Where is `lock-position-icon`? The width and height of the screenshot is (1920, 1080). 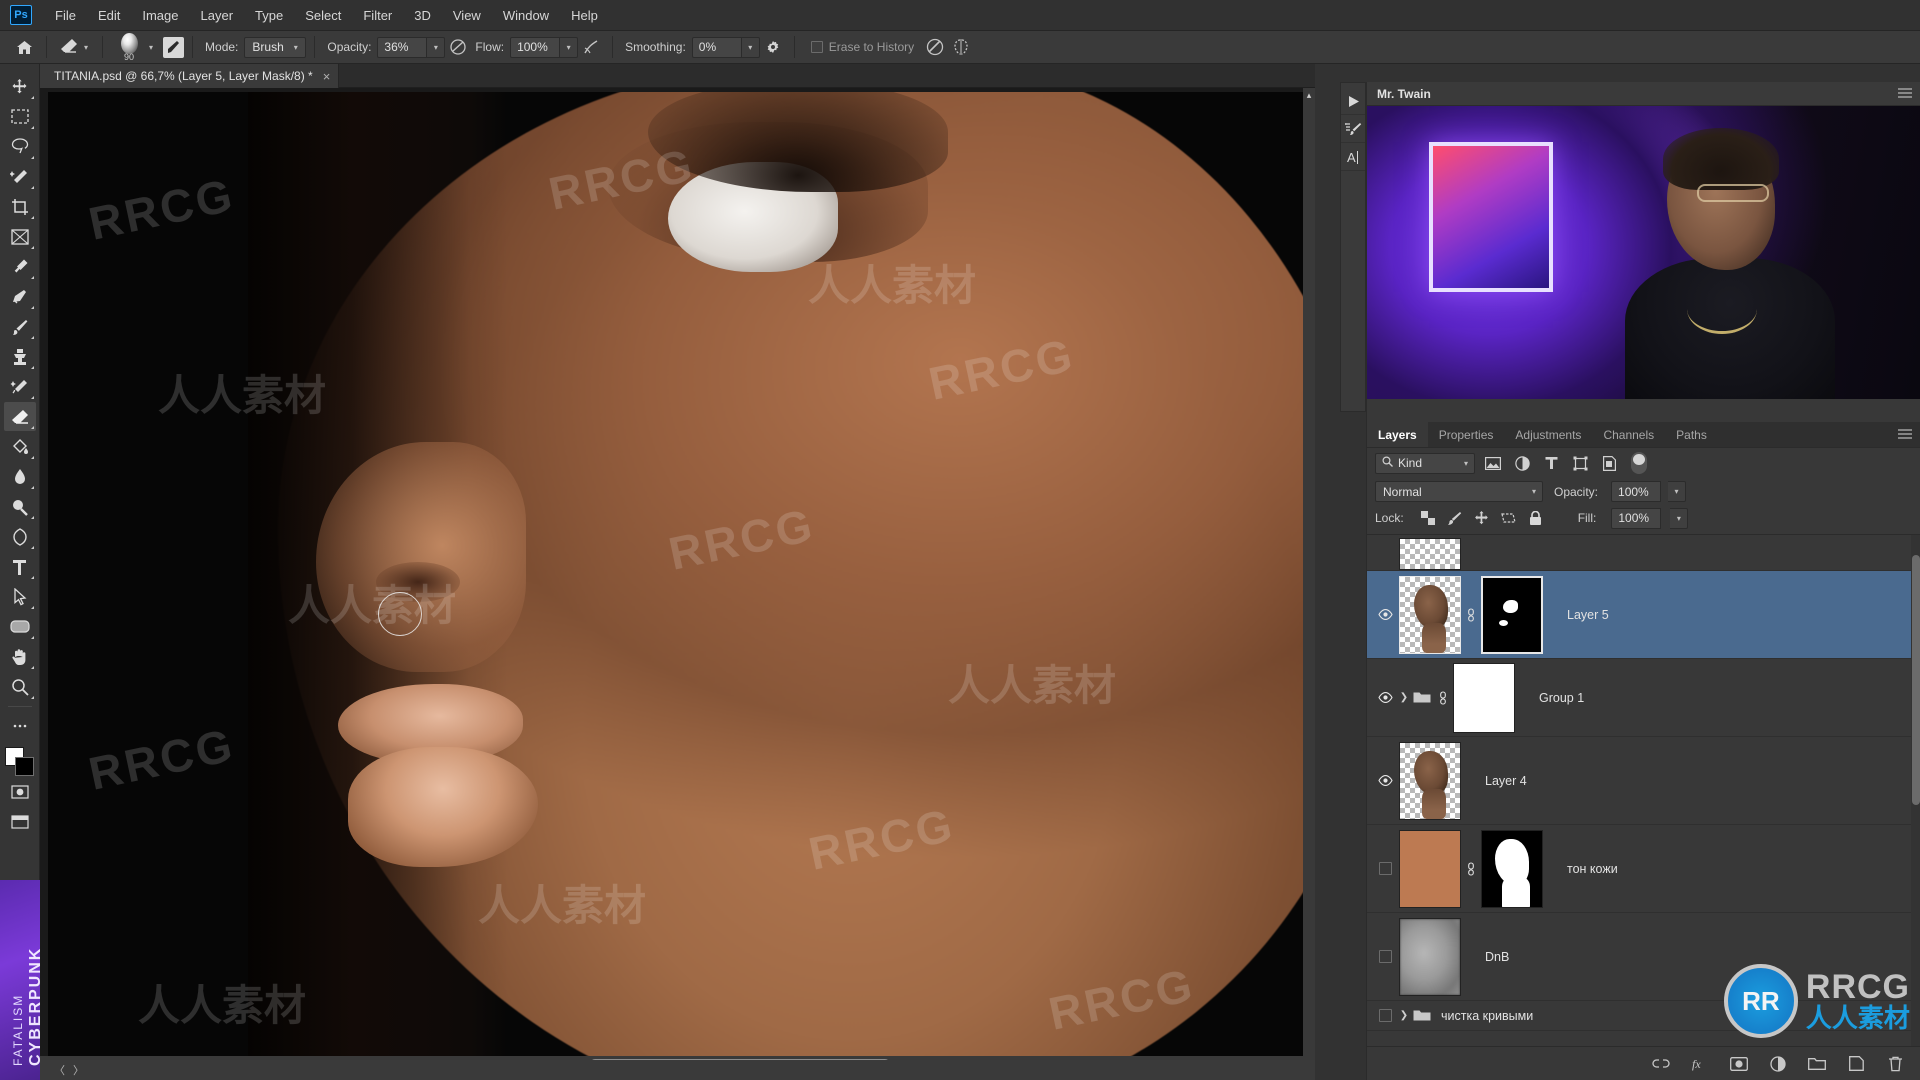 lock-position-icon is located at coordinates (1482, 518).